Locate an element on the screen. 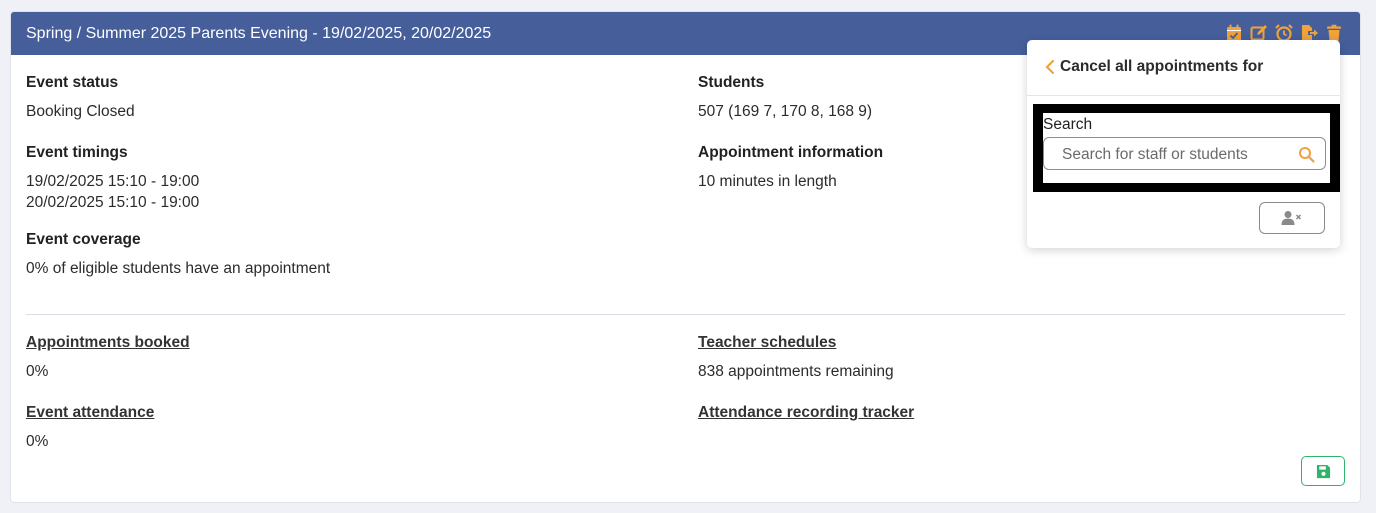 This screenshot has height=513, width=1376. appointment-info-value: 10 minutes in length is located at coordinates (767, 181).